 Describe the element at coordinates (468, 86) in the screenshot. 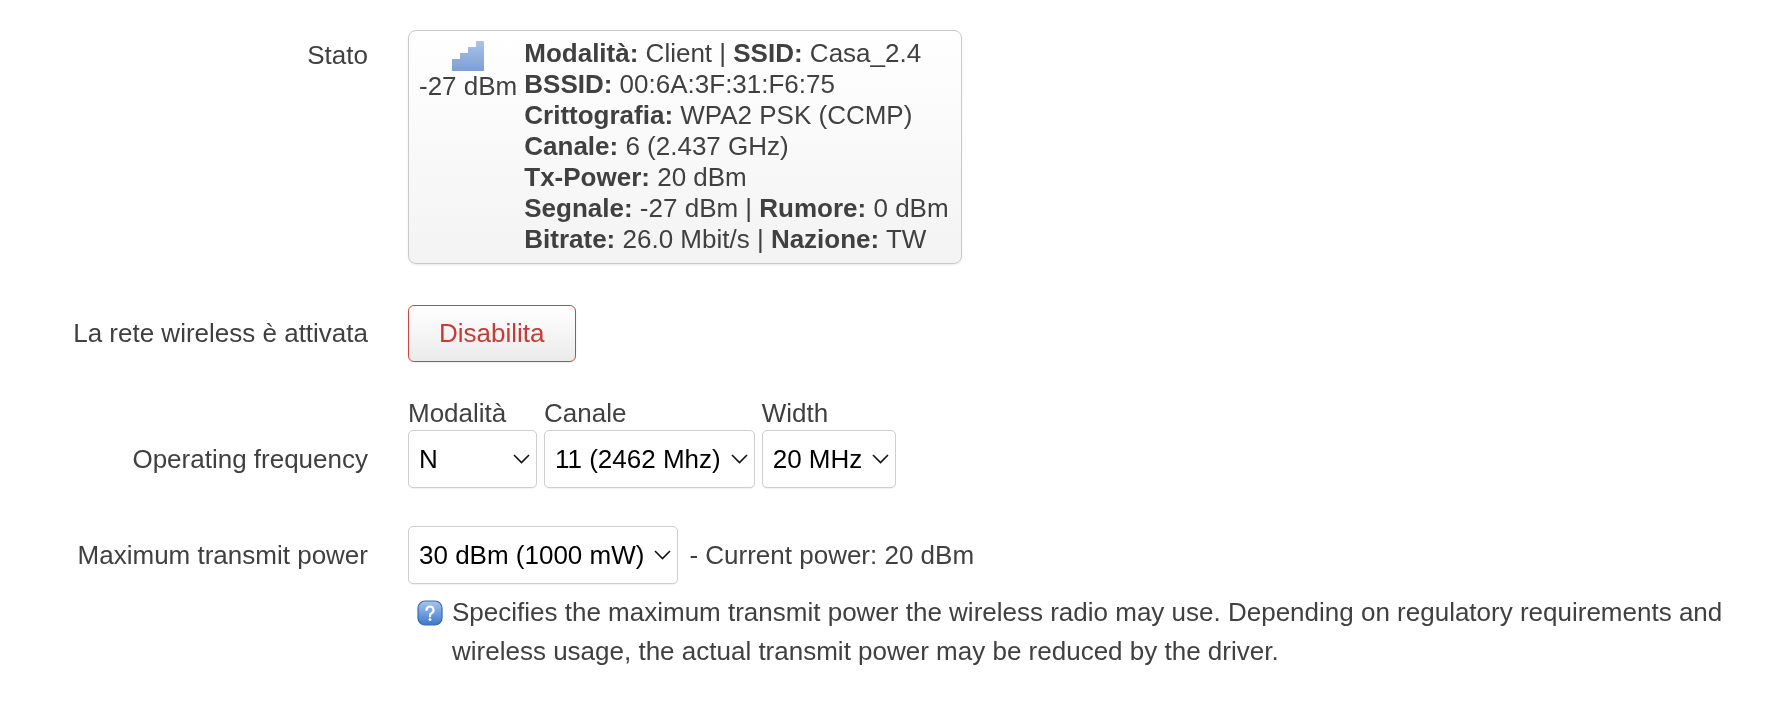

I see `signal-reading: -27 dBm` at that location.